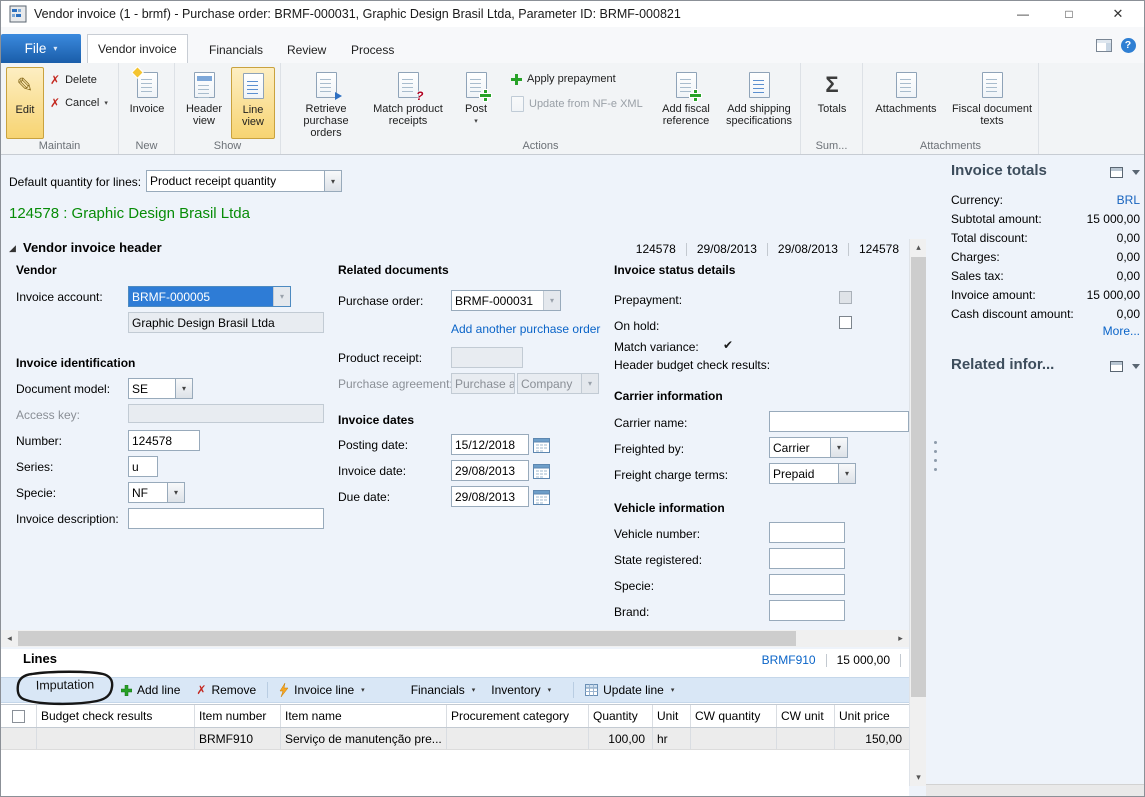 Image resolution: width=1145 pixels, height=797 pixels. I want to click on due-date-field: 29/08/2013, so click(490, 496).